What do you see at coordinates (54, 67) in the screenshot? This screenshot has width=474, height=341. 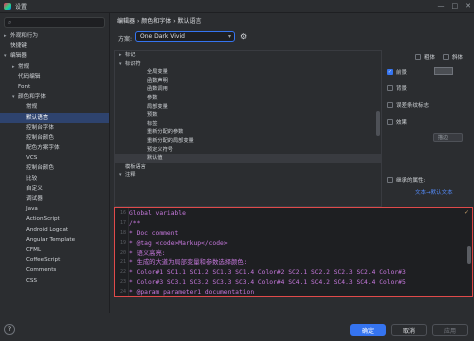 I see `sidebar-item: ▸ 常规` at bounding box center [54, 67].